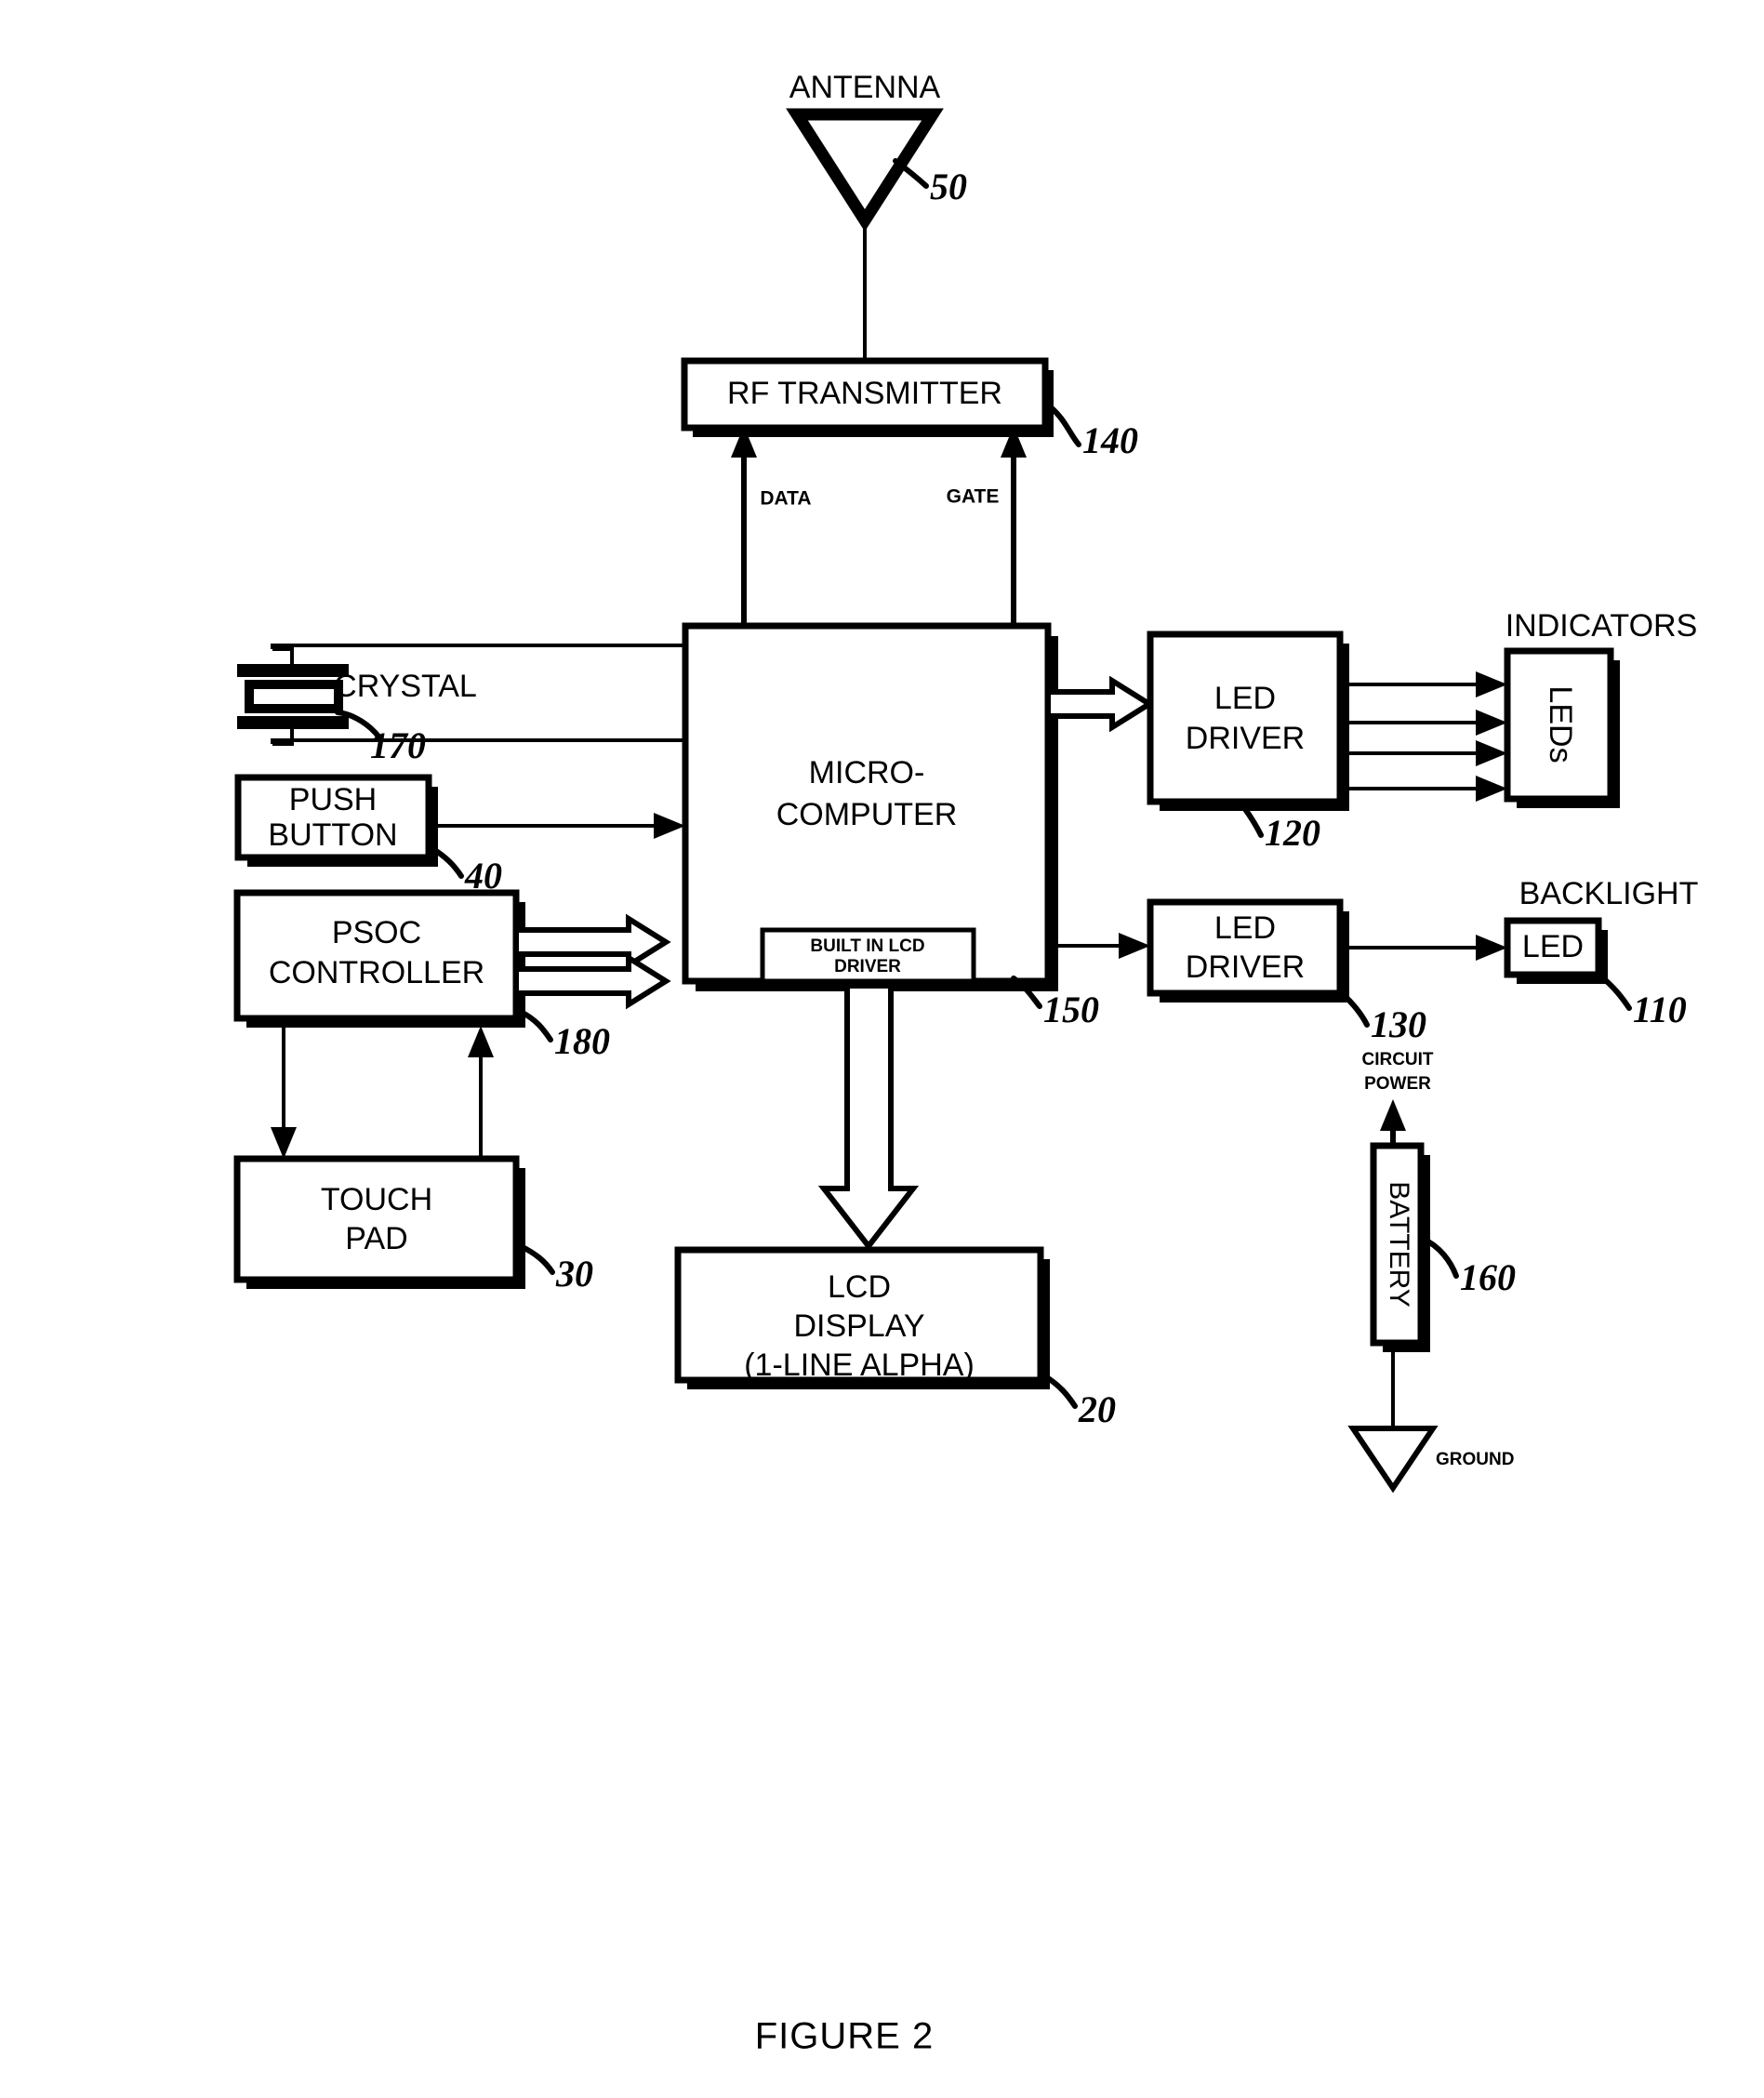 The width and height of the screenshot is (1764, 2098). What do you see at coordinates (405, 686) in the screenshot?
I see `crystal-label: CRYSTAL` at bounding box center [405, 686].